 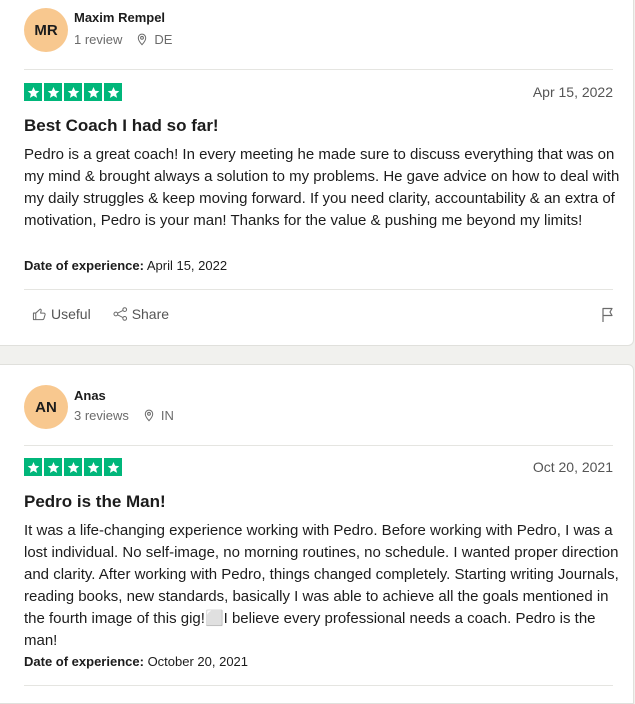 What do you see at coordinates (163, 39) in the screenshot?
I see `reviewer-country: DE` at bounding box center [163, 39].